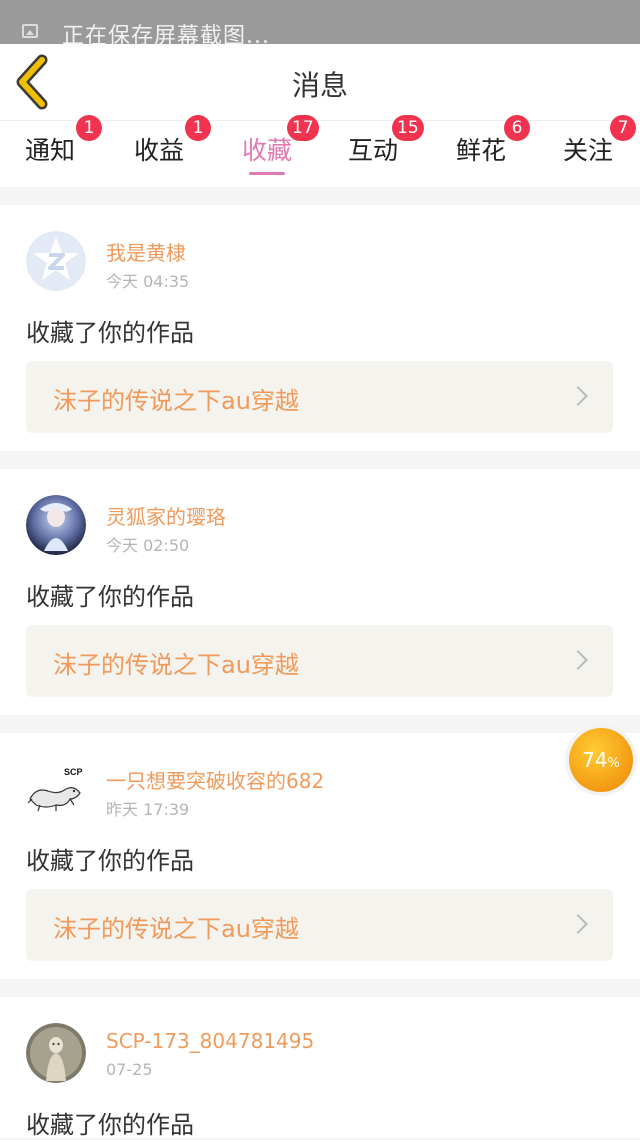 This screenshot has width=640, height=1140. I want to click on tab-badge: 6, so click(517, 128).